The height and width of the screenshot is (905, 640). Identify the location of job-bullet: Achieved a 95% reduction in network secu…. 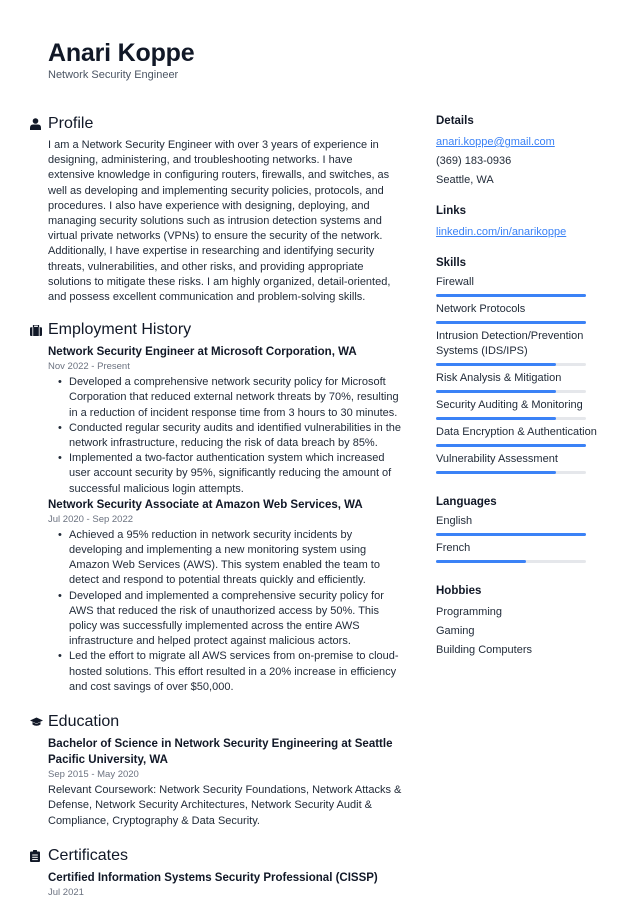
(230, 558).